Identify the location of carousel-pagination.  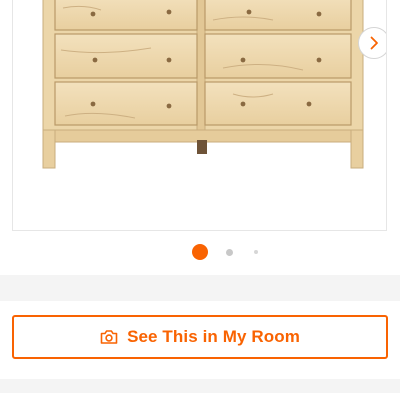
(200, 252).